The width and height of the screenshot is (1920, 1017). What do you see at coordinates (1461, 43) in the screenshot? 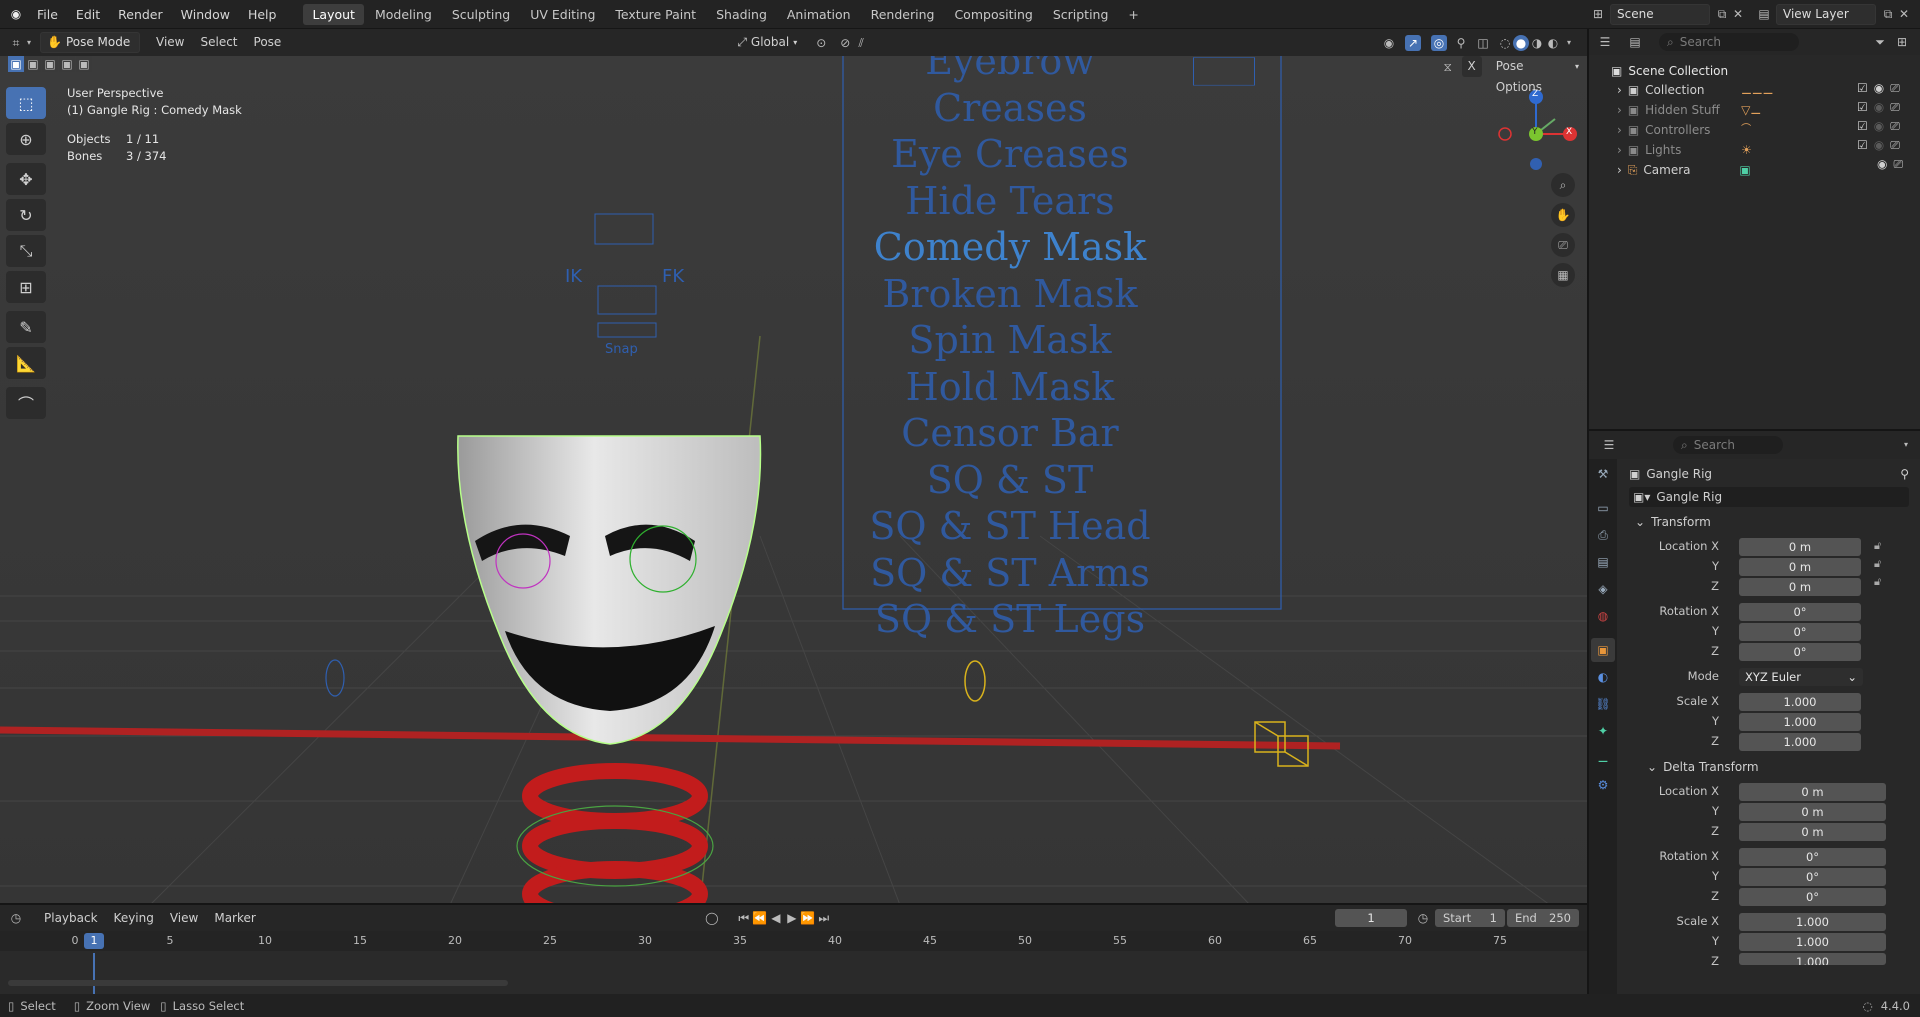
I see `bone-overlay-icon: ⚲` at bounding box center [1461, 43].